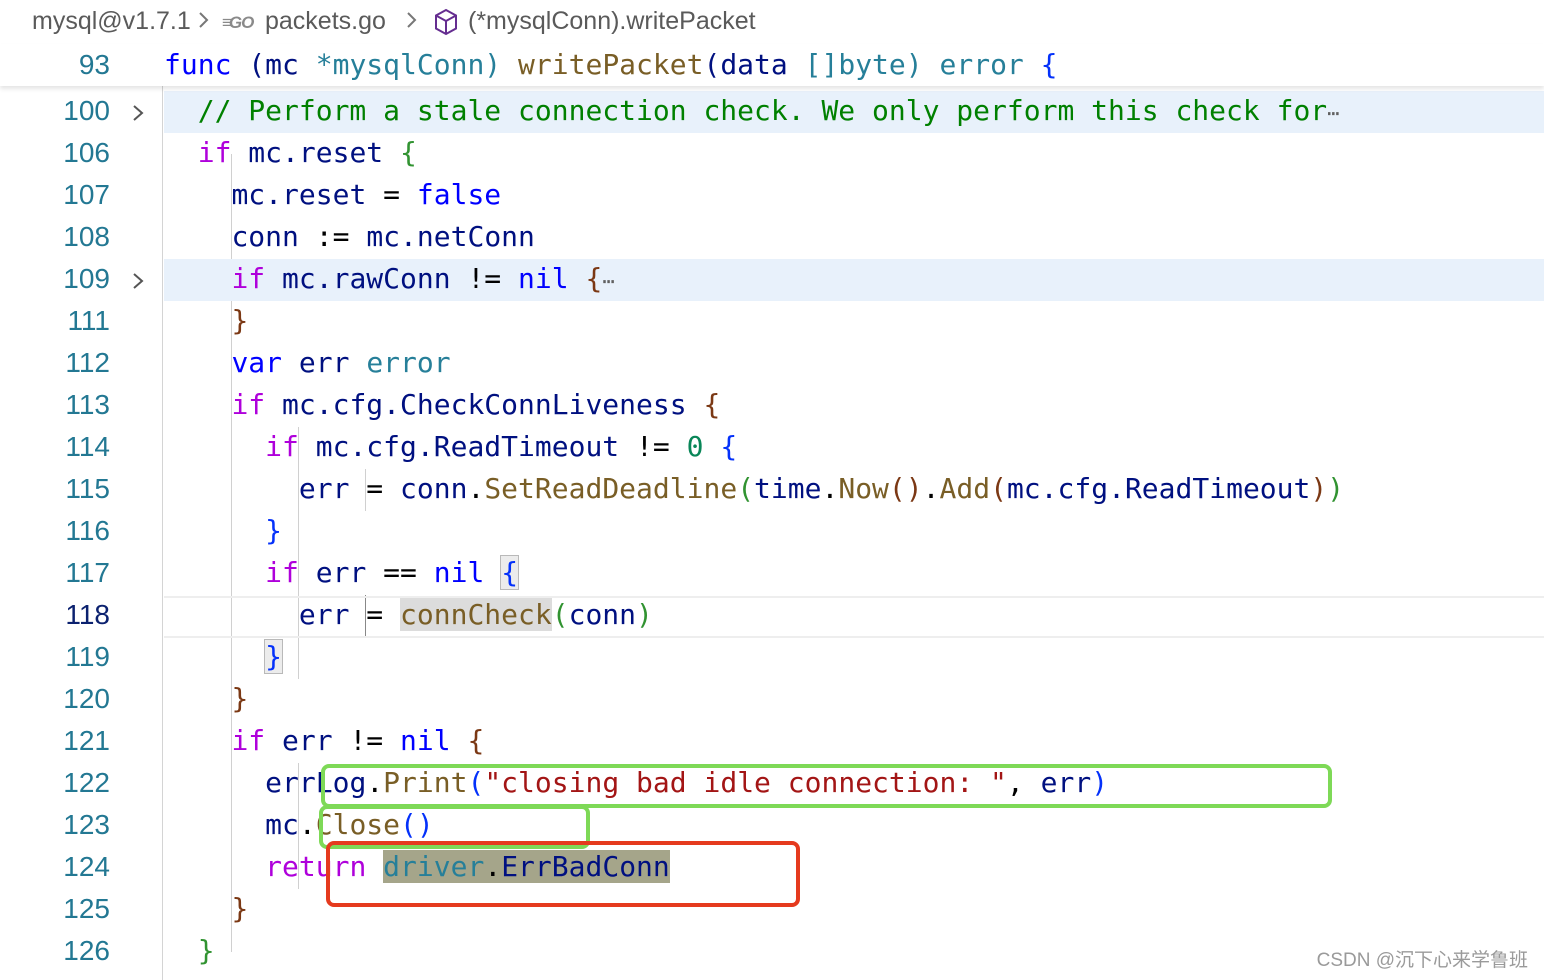 The height and width of the screenshot is (980, 1544). Describe the element at coordinates (772, 532) in the screenshot. I see `code-line: 116 }` at that location.